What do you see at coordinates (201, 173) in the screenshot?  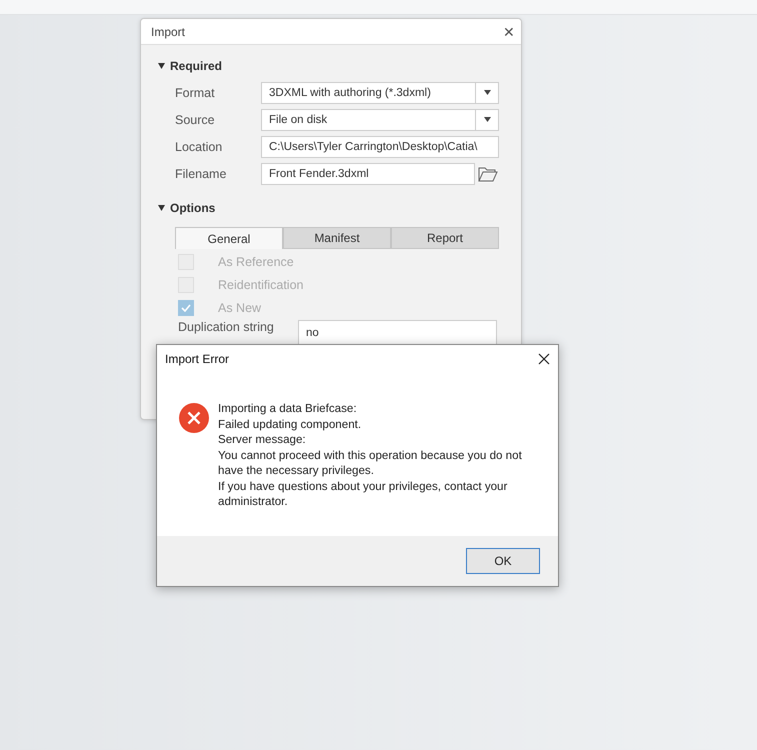 I see `field-label: Filename` at bounding box center [201, 173].